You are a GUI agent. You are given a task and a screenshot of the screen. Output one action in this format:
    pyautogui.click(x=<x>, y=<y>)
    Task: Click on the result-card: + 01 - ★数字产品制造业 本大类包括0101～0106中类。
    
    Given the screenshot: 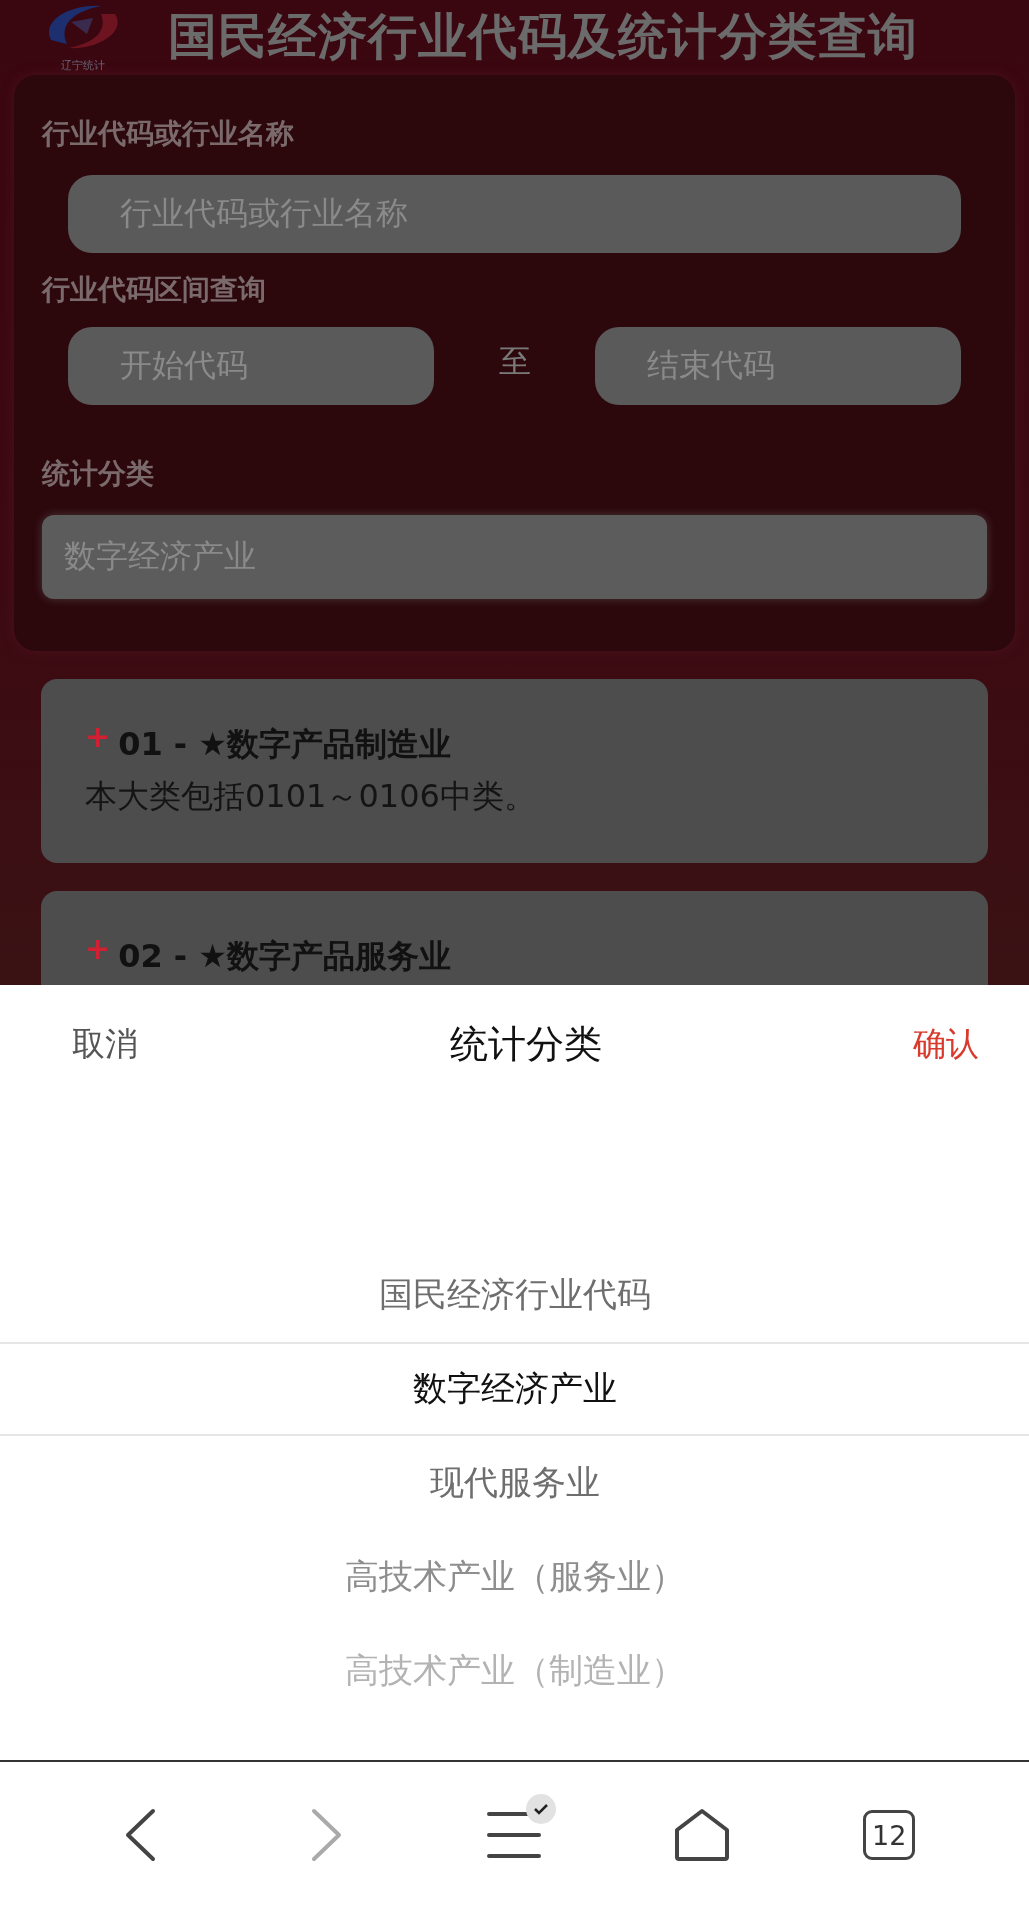 What is the action you would take?
    pyautogui.click(x=514, y=771)
    